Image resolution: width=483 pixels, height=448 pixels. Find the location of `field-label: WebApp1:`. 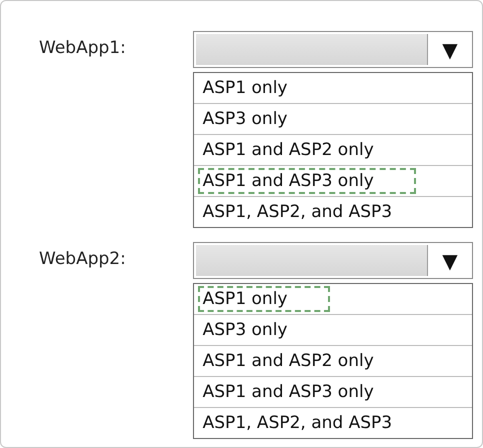

field-label: WebApp1: is located at coordinates (83, 48).